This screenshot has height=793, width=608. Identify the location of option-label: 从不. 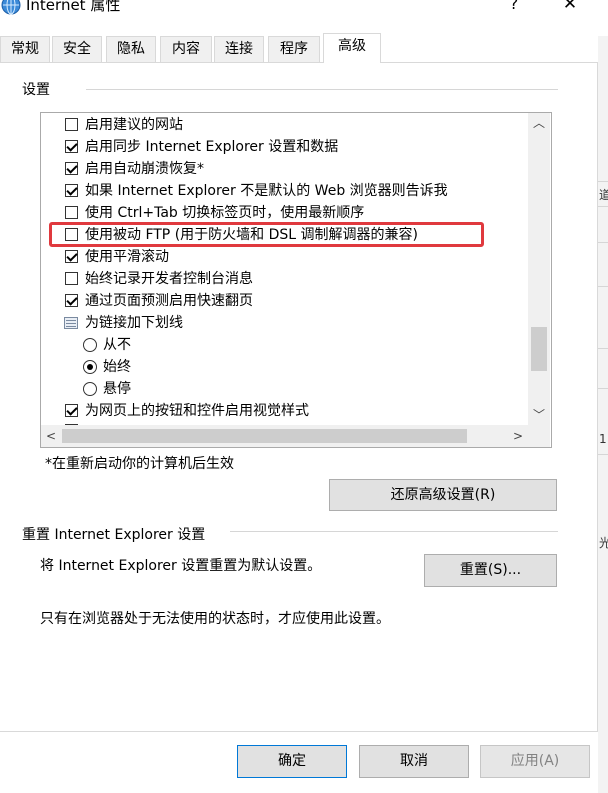
(117, 345).